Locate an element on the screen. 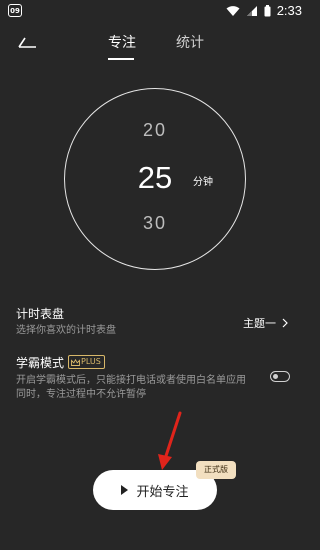  study-mode-toggle is located at coordinates (280, 376).